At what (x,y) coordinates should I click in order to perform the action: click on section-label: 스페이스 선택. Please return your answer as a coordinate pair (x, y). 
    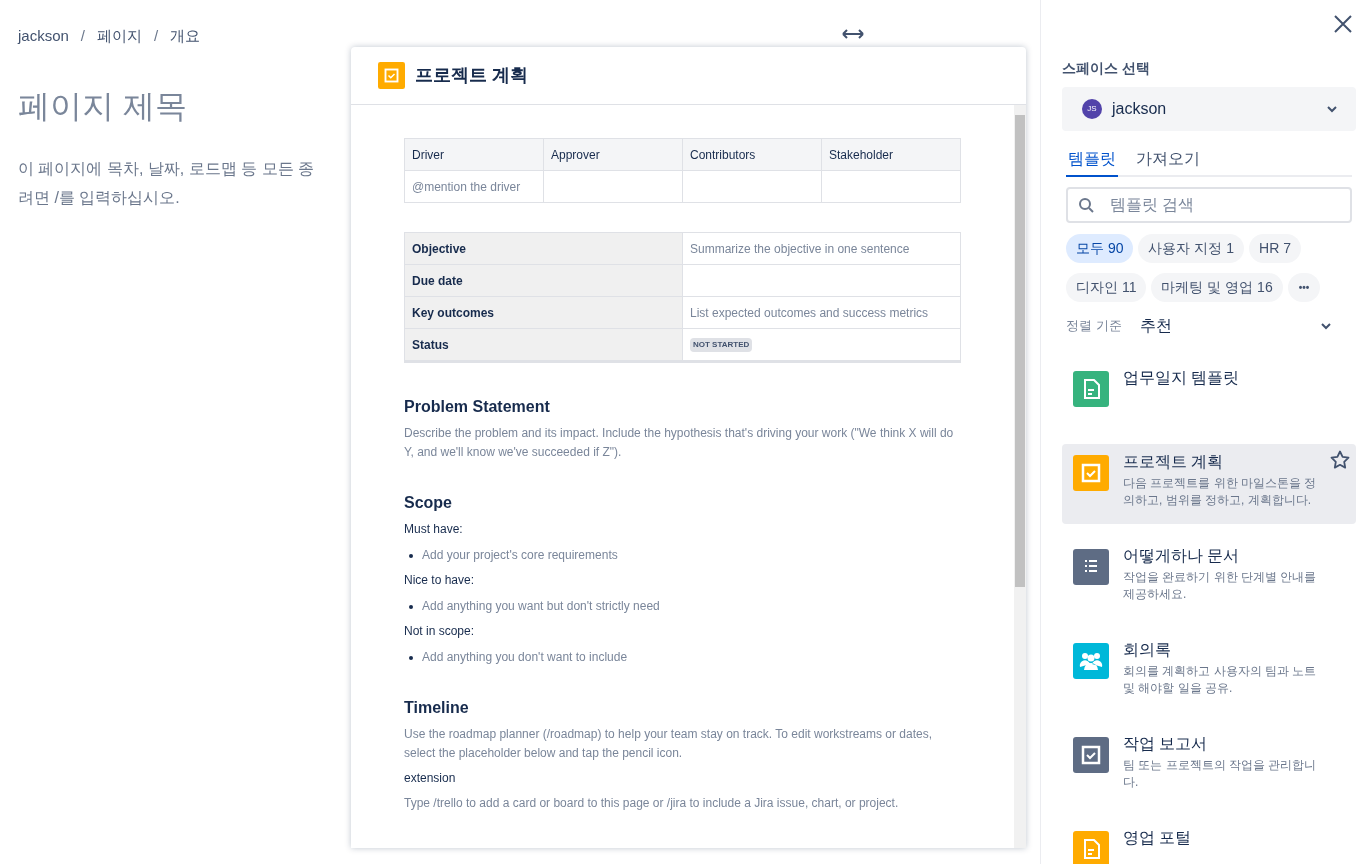
    Looking at the image, I should click on (1106, 68).